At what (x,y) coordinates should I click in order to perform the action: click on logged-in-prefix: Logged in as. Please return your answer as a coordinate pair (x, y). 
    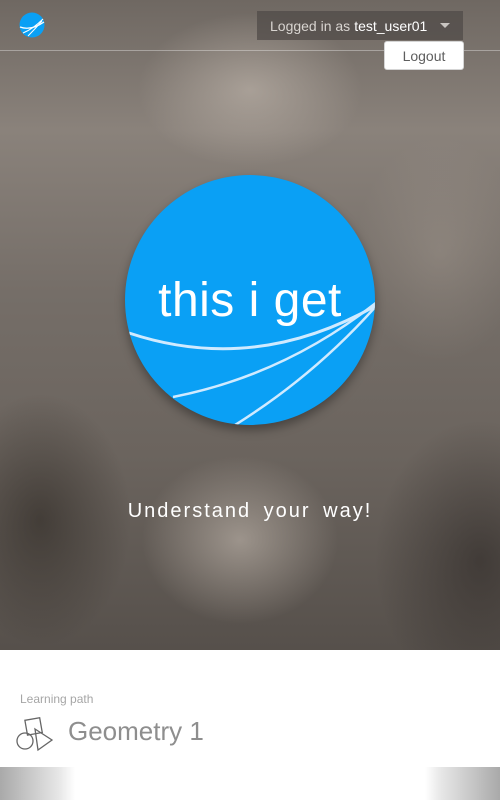
    Looking at the image, I should click on (310, 25).